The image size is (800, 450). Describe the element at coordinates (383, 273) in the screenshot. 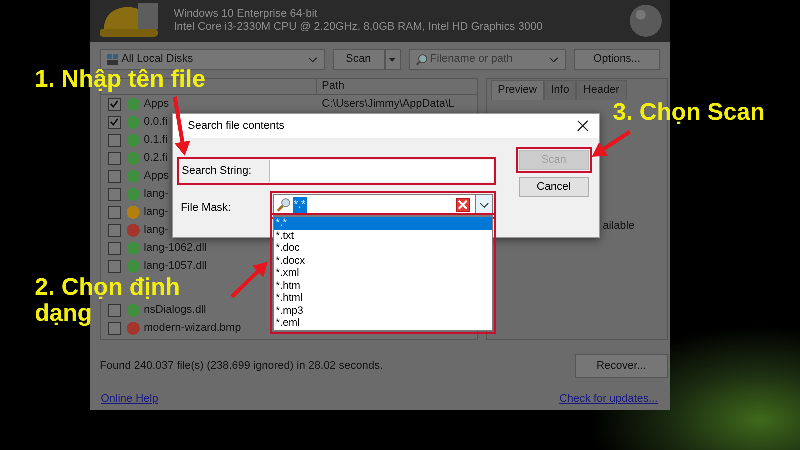

I see `list-option: *.xml` at that location.